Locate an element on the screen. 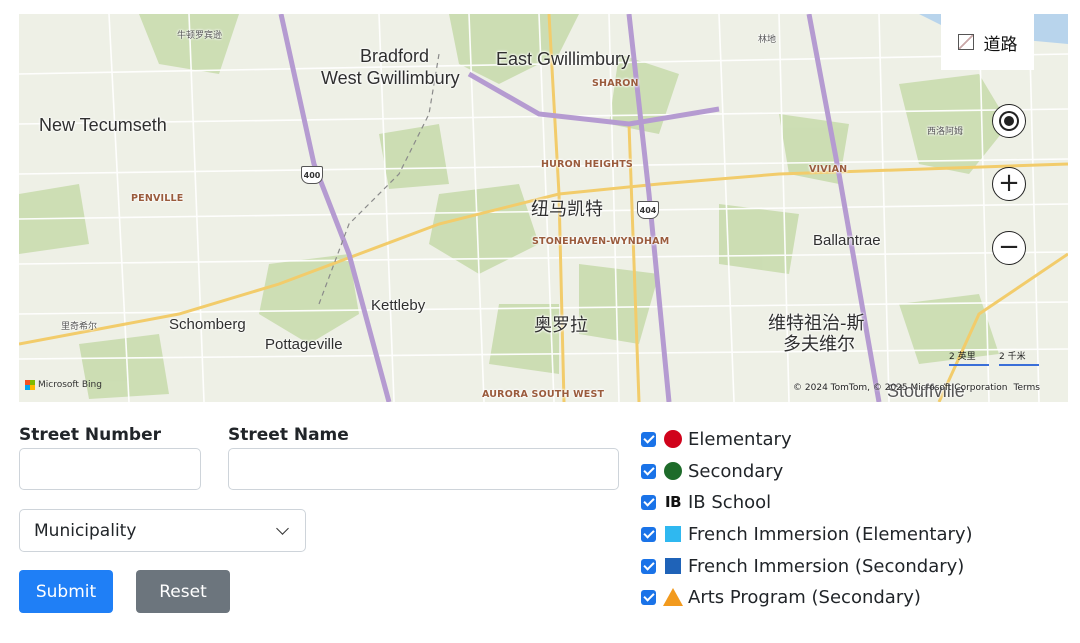  map-label-bradford: Bradford is located at coordinates (395, 56).